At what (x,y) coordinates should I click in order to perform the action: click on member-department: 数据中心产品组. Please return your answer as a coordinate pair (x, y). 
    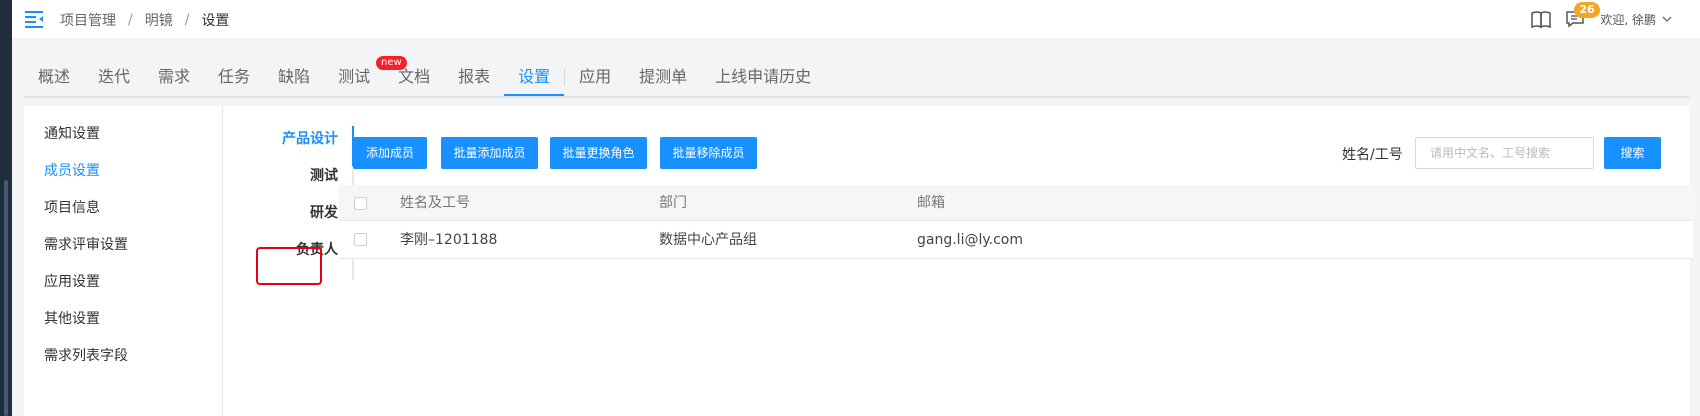
    Looking at the image, I should click on (708, 240).